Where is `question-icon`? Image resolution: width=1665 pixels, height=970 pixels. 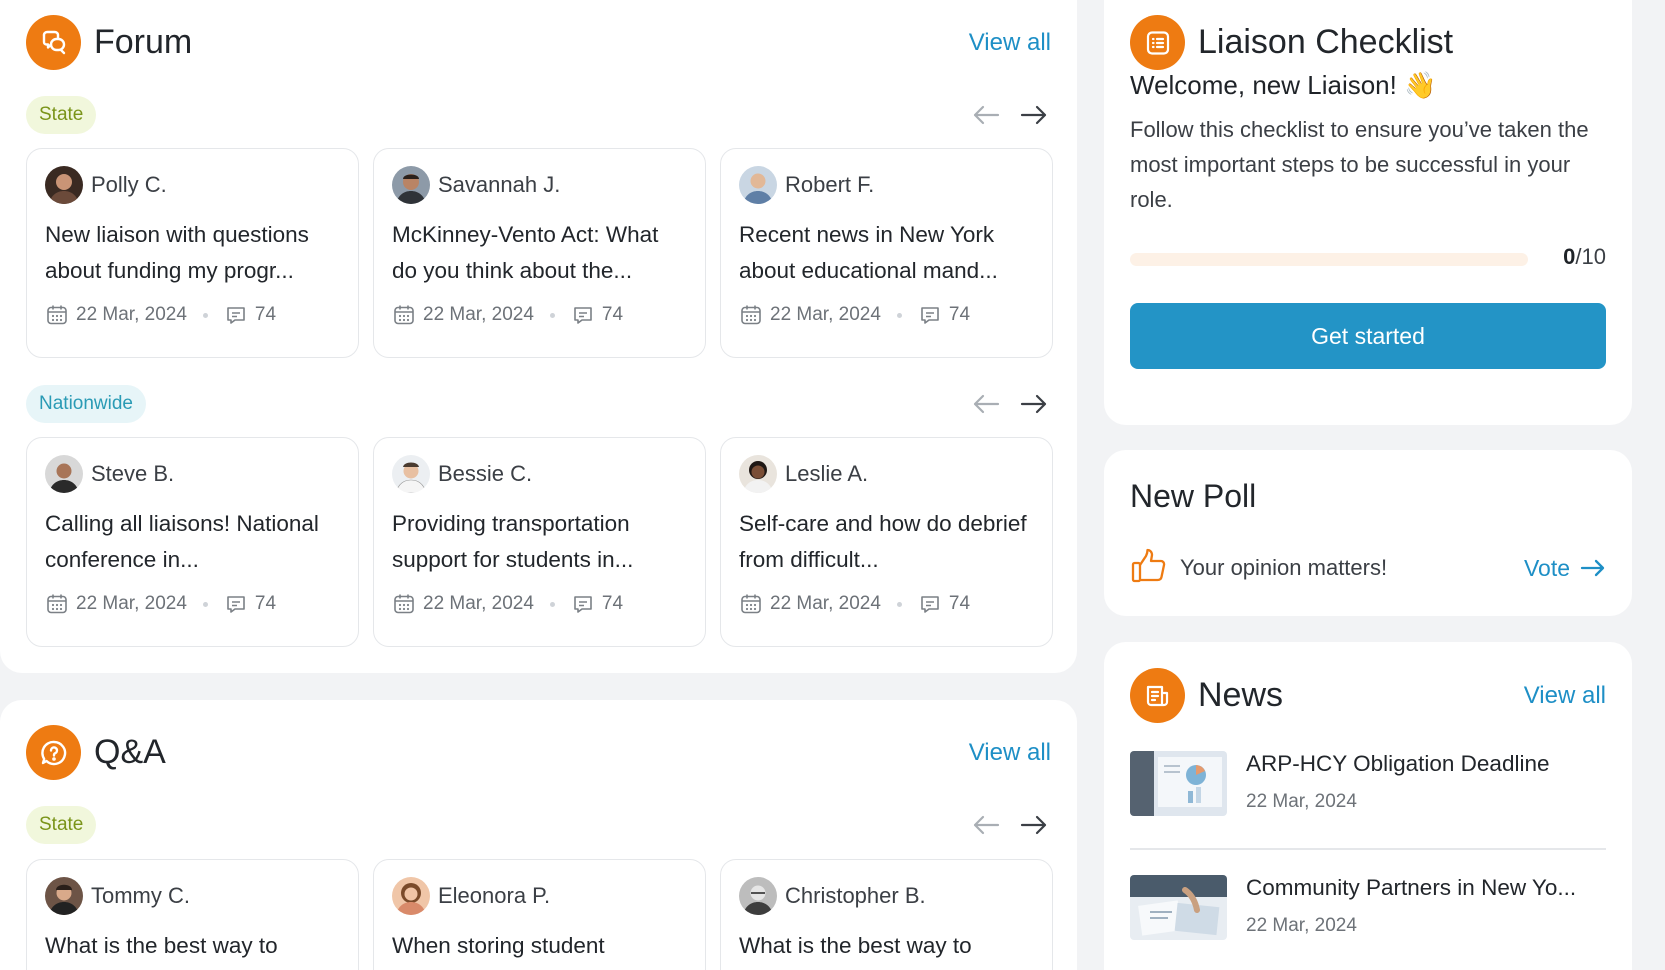 question-icon is located at coordinates (53, 752).